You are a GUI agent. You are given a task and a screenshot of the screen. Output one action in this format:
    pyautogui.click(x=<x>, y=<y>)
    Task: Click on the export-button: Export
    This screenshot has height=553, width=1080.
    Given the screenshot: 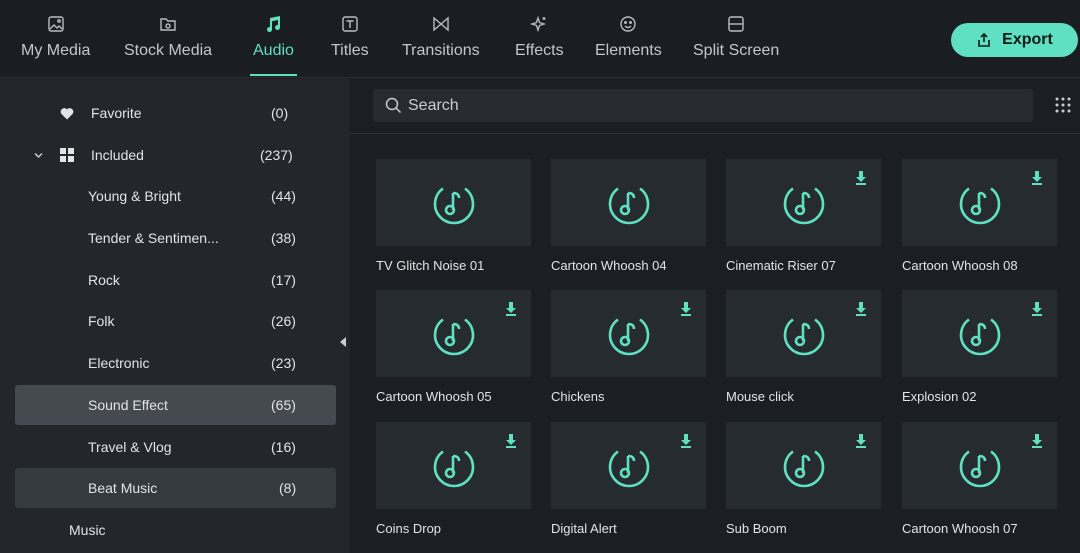 What is the action you would take?
    pyautogui.click(x=1014, y=40)
    